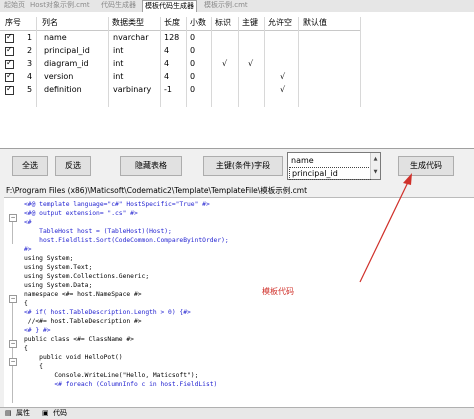 The height and width of the screenshot is (419, 474). Describe the element at coordinates (67, 50) in the screenshot. I see `column-name: principal_id` at that location.